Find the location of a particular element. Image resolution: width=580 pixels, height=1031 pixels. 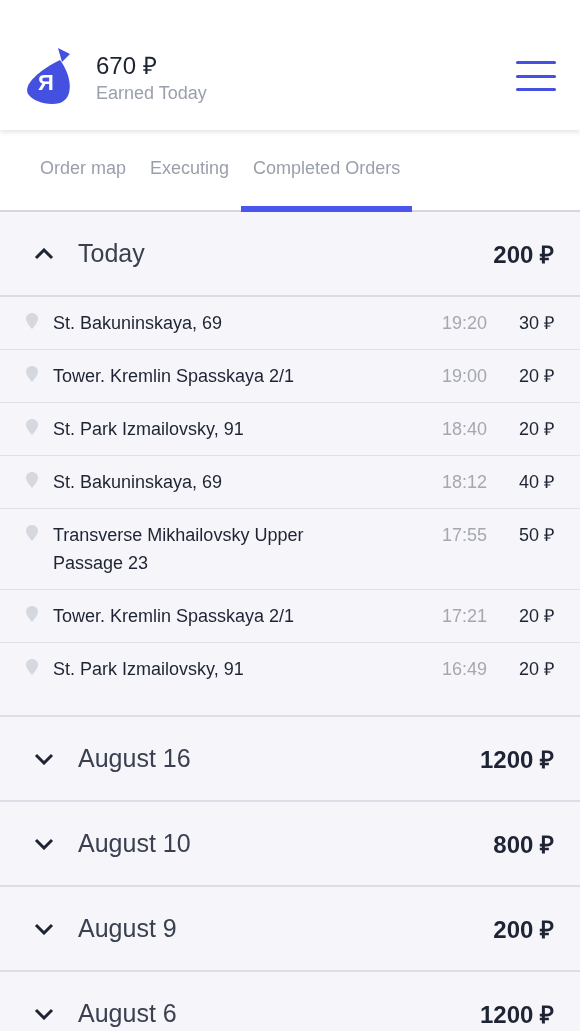

day-header: August 9 200 ₽ is located at coordinates (290, 928).